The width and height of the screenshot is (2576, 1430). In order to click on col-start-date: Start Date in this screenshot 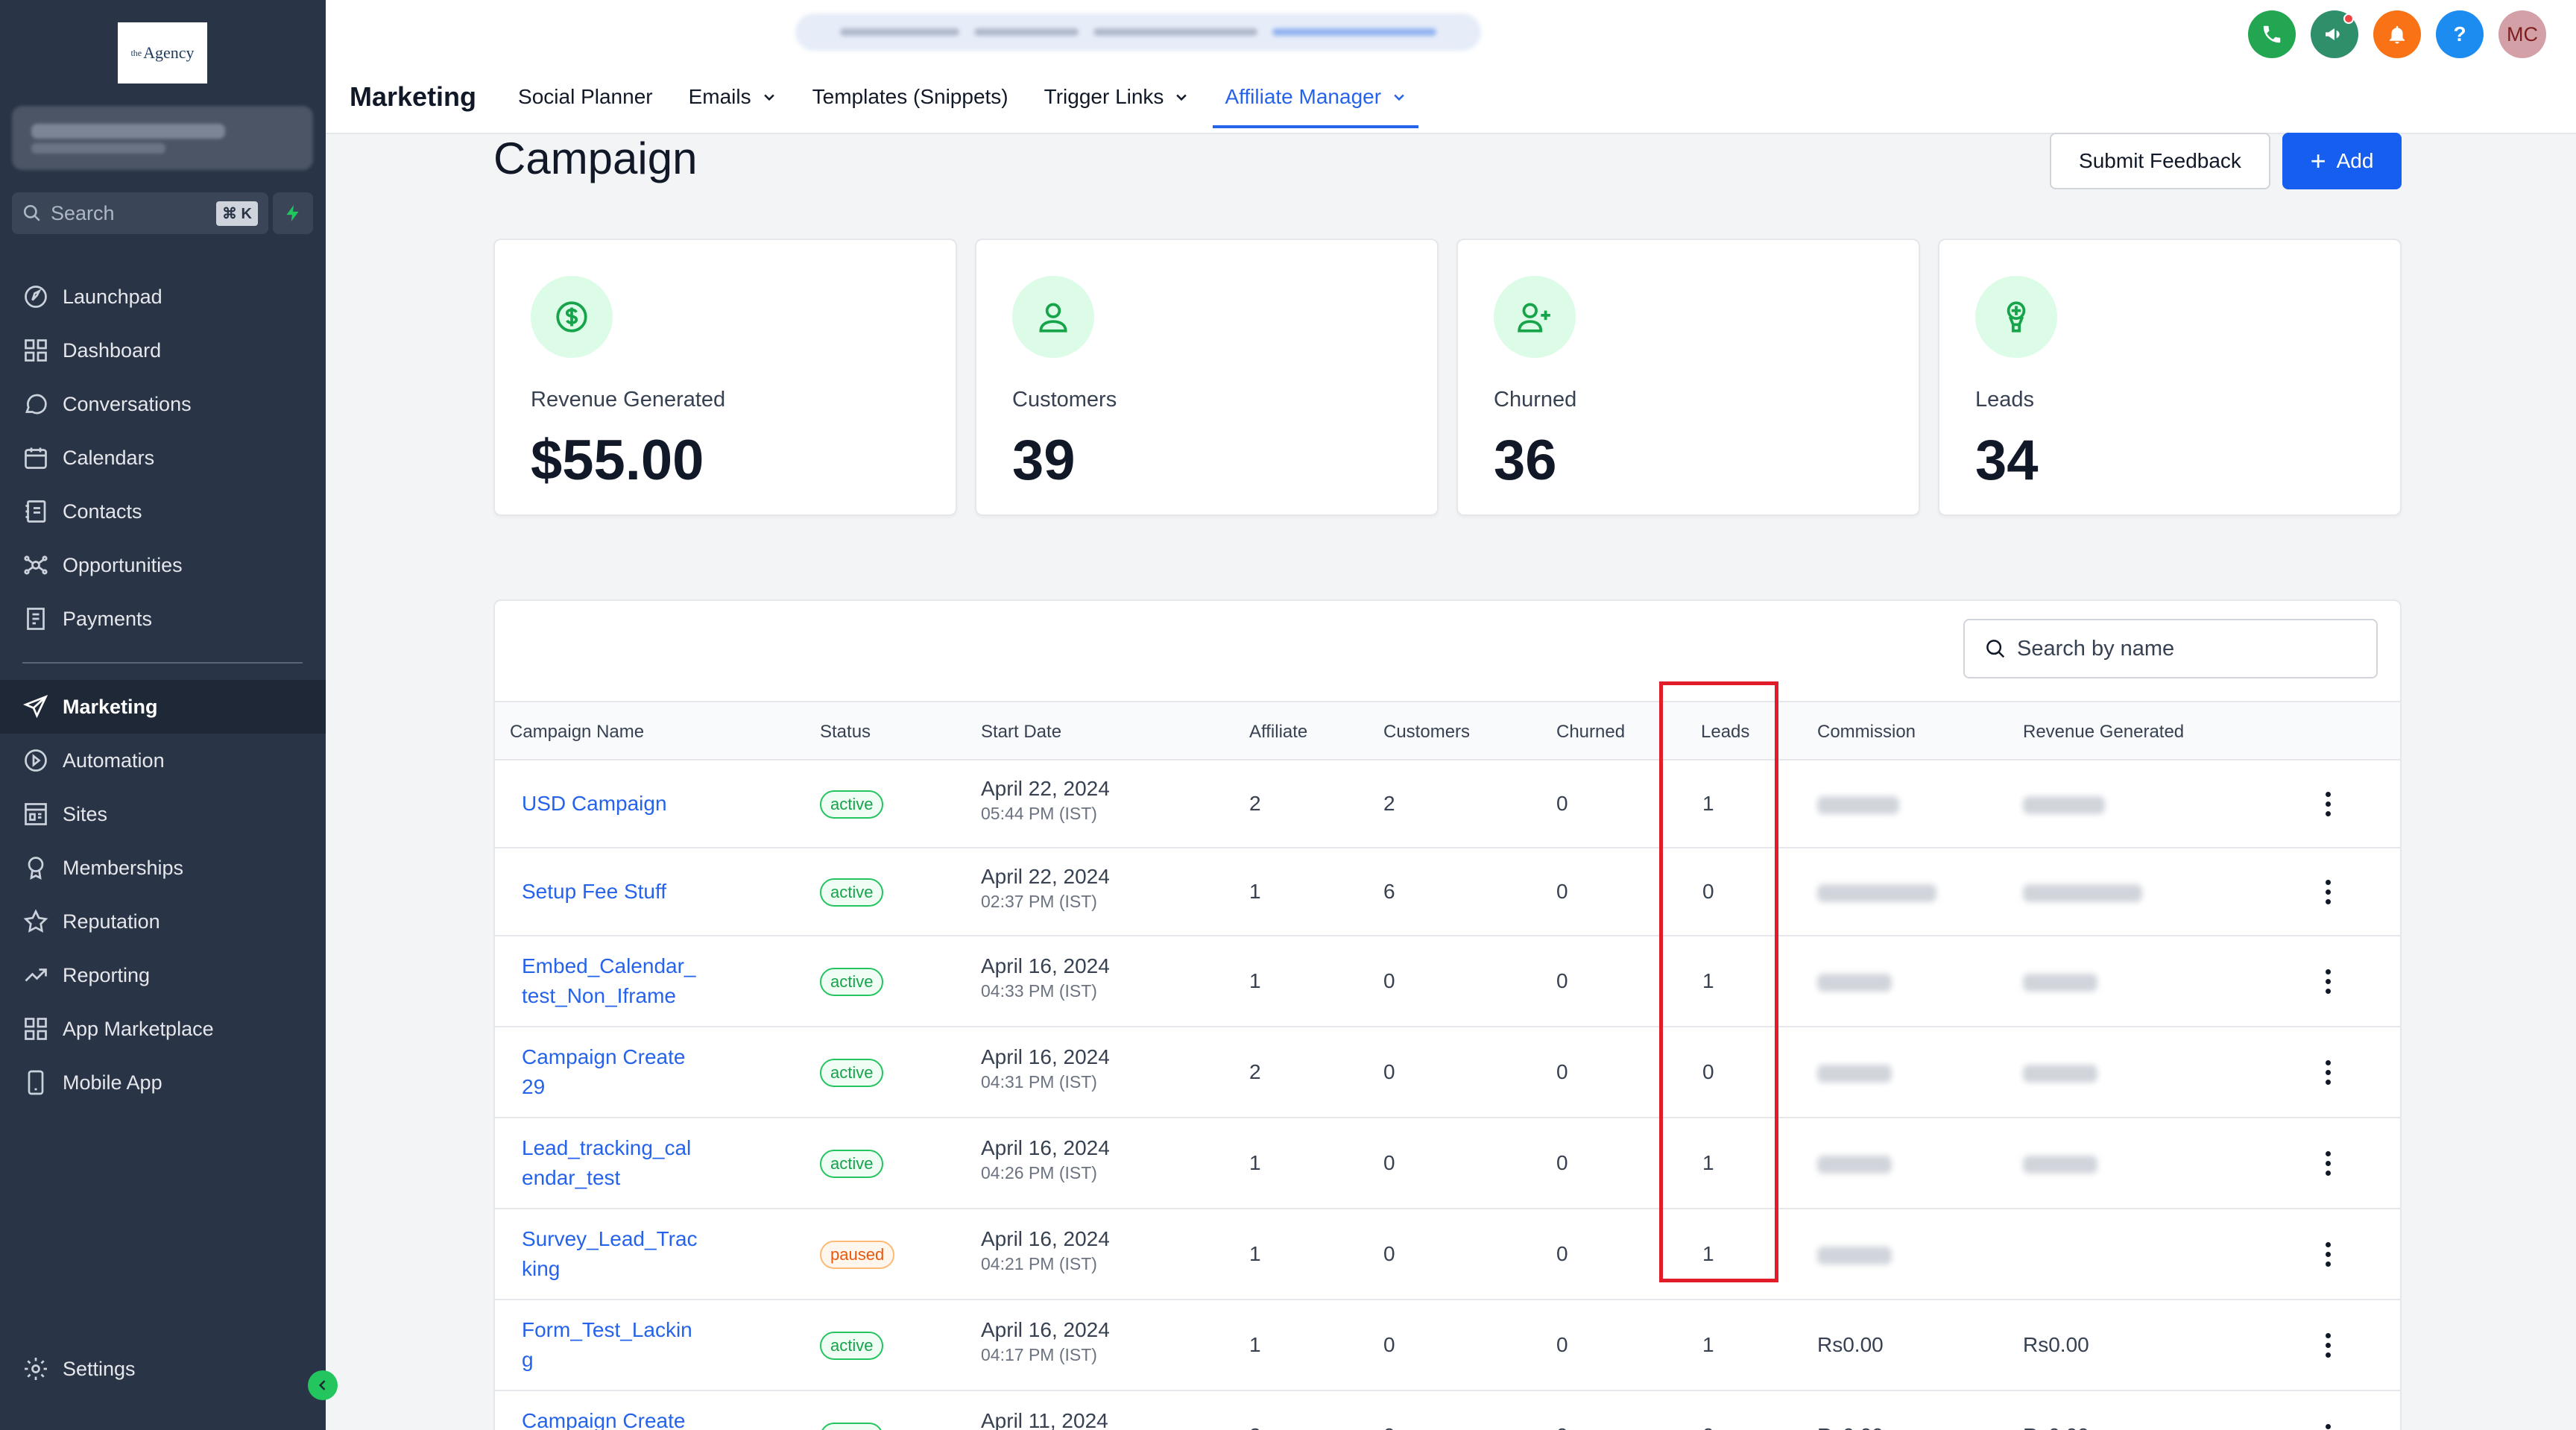, I will do `click(1021, 732)`.